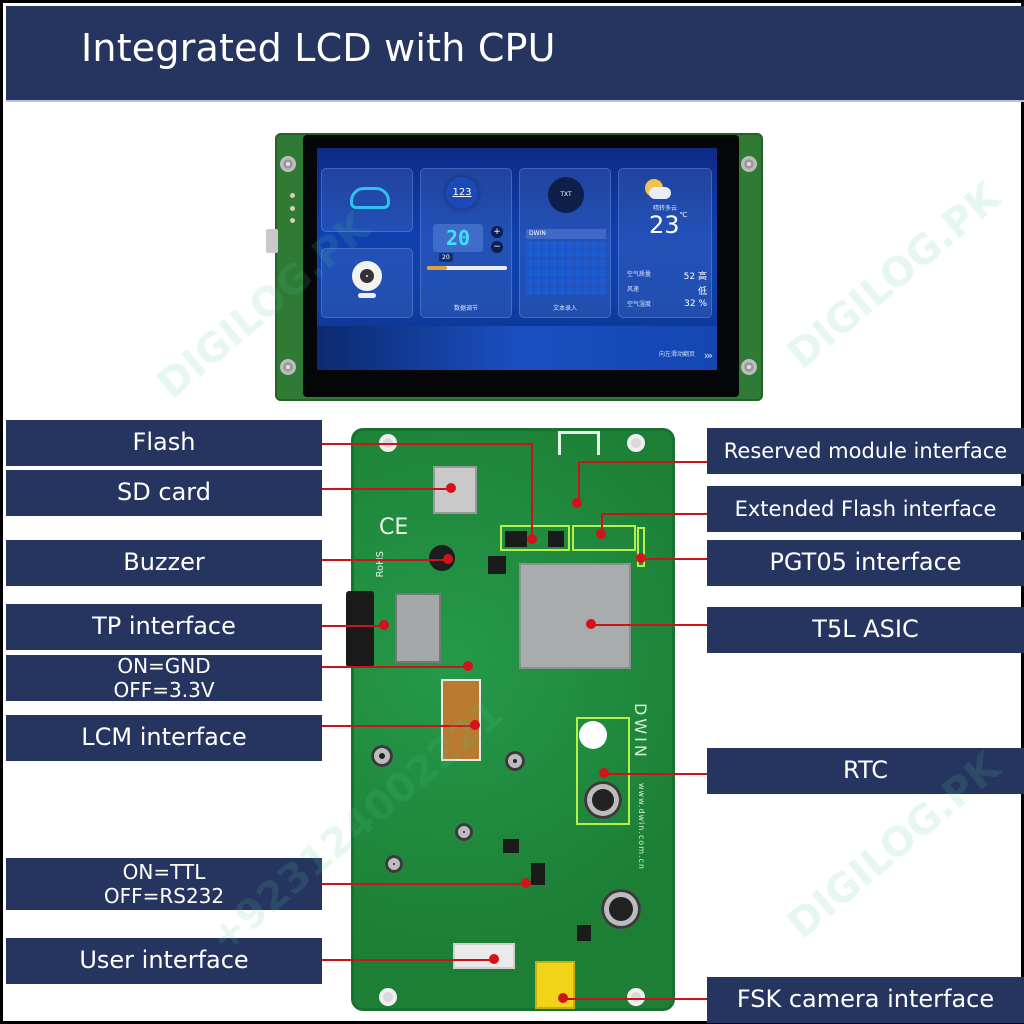  What do you see at coordinates (575, 616) in the screenshot?
I see `t5l-asic-shield` at bounding box center [575, 616].